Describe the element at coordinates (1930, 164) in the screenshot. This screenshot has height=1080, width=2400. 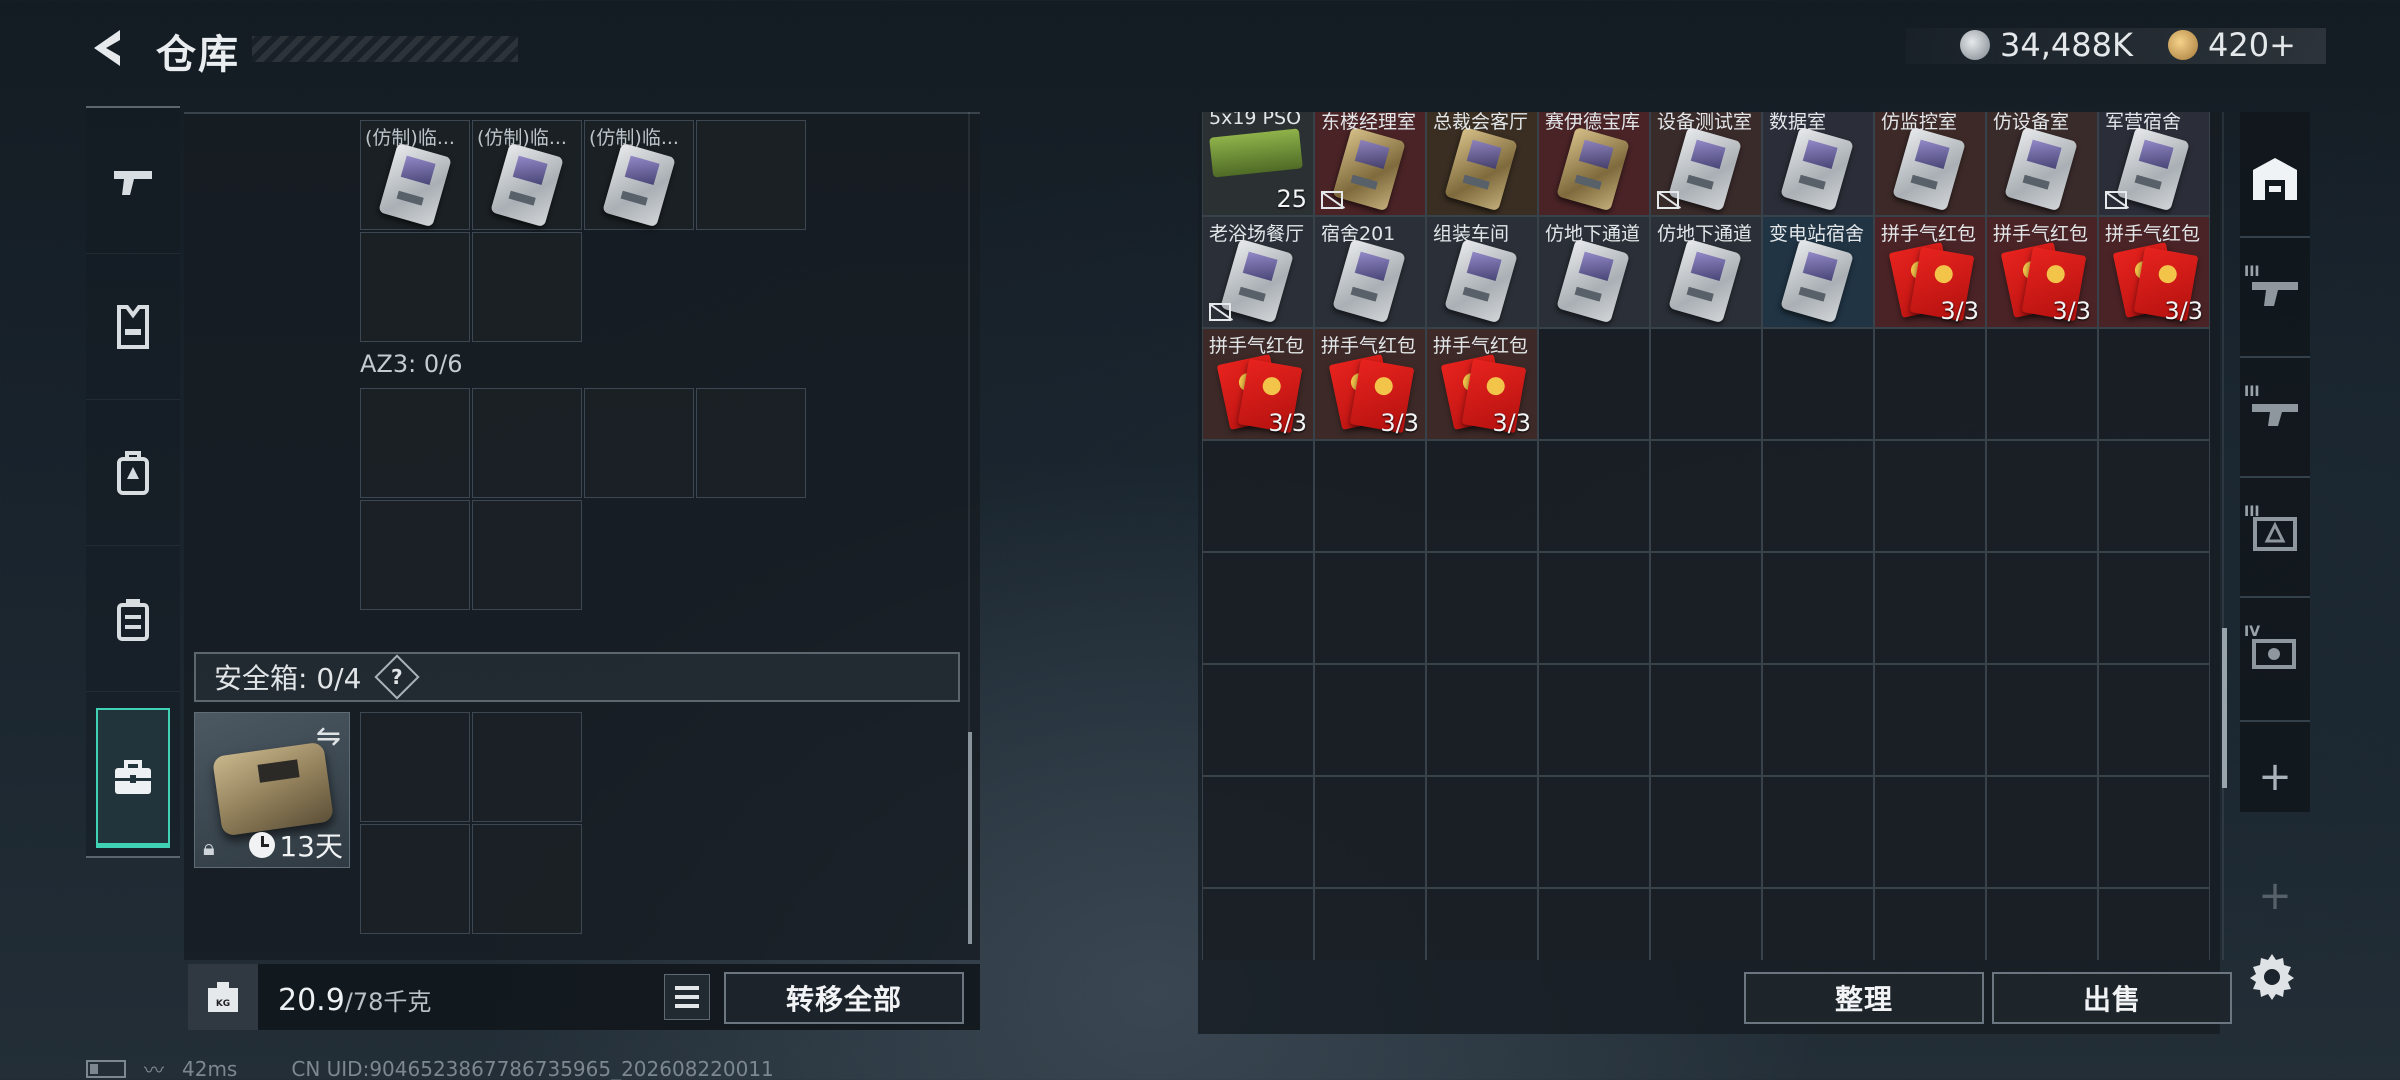
I see `warehouse-item: 仿监控室` at that location.